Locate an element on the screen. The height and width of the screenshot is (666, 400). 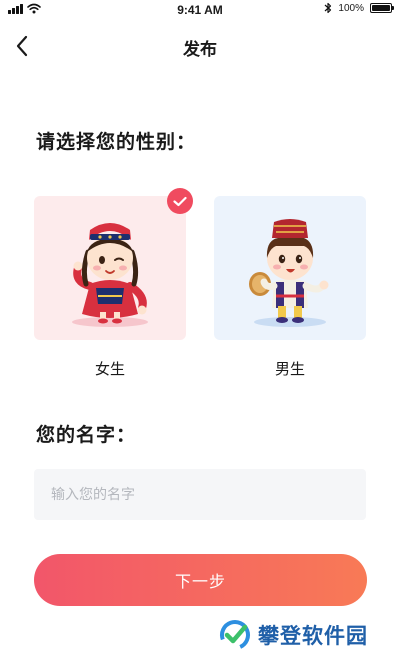
name-section-title: 您的名字： is located at coordinates (86, 435).